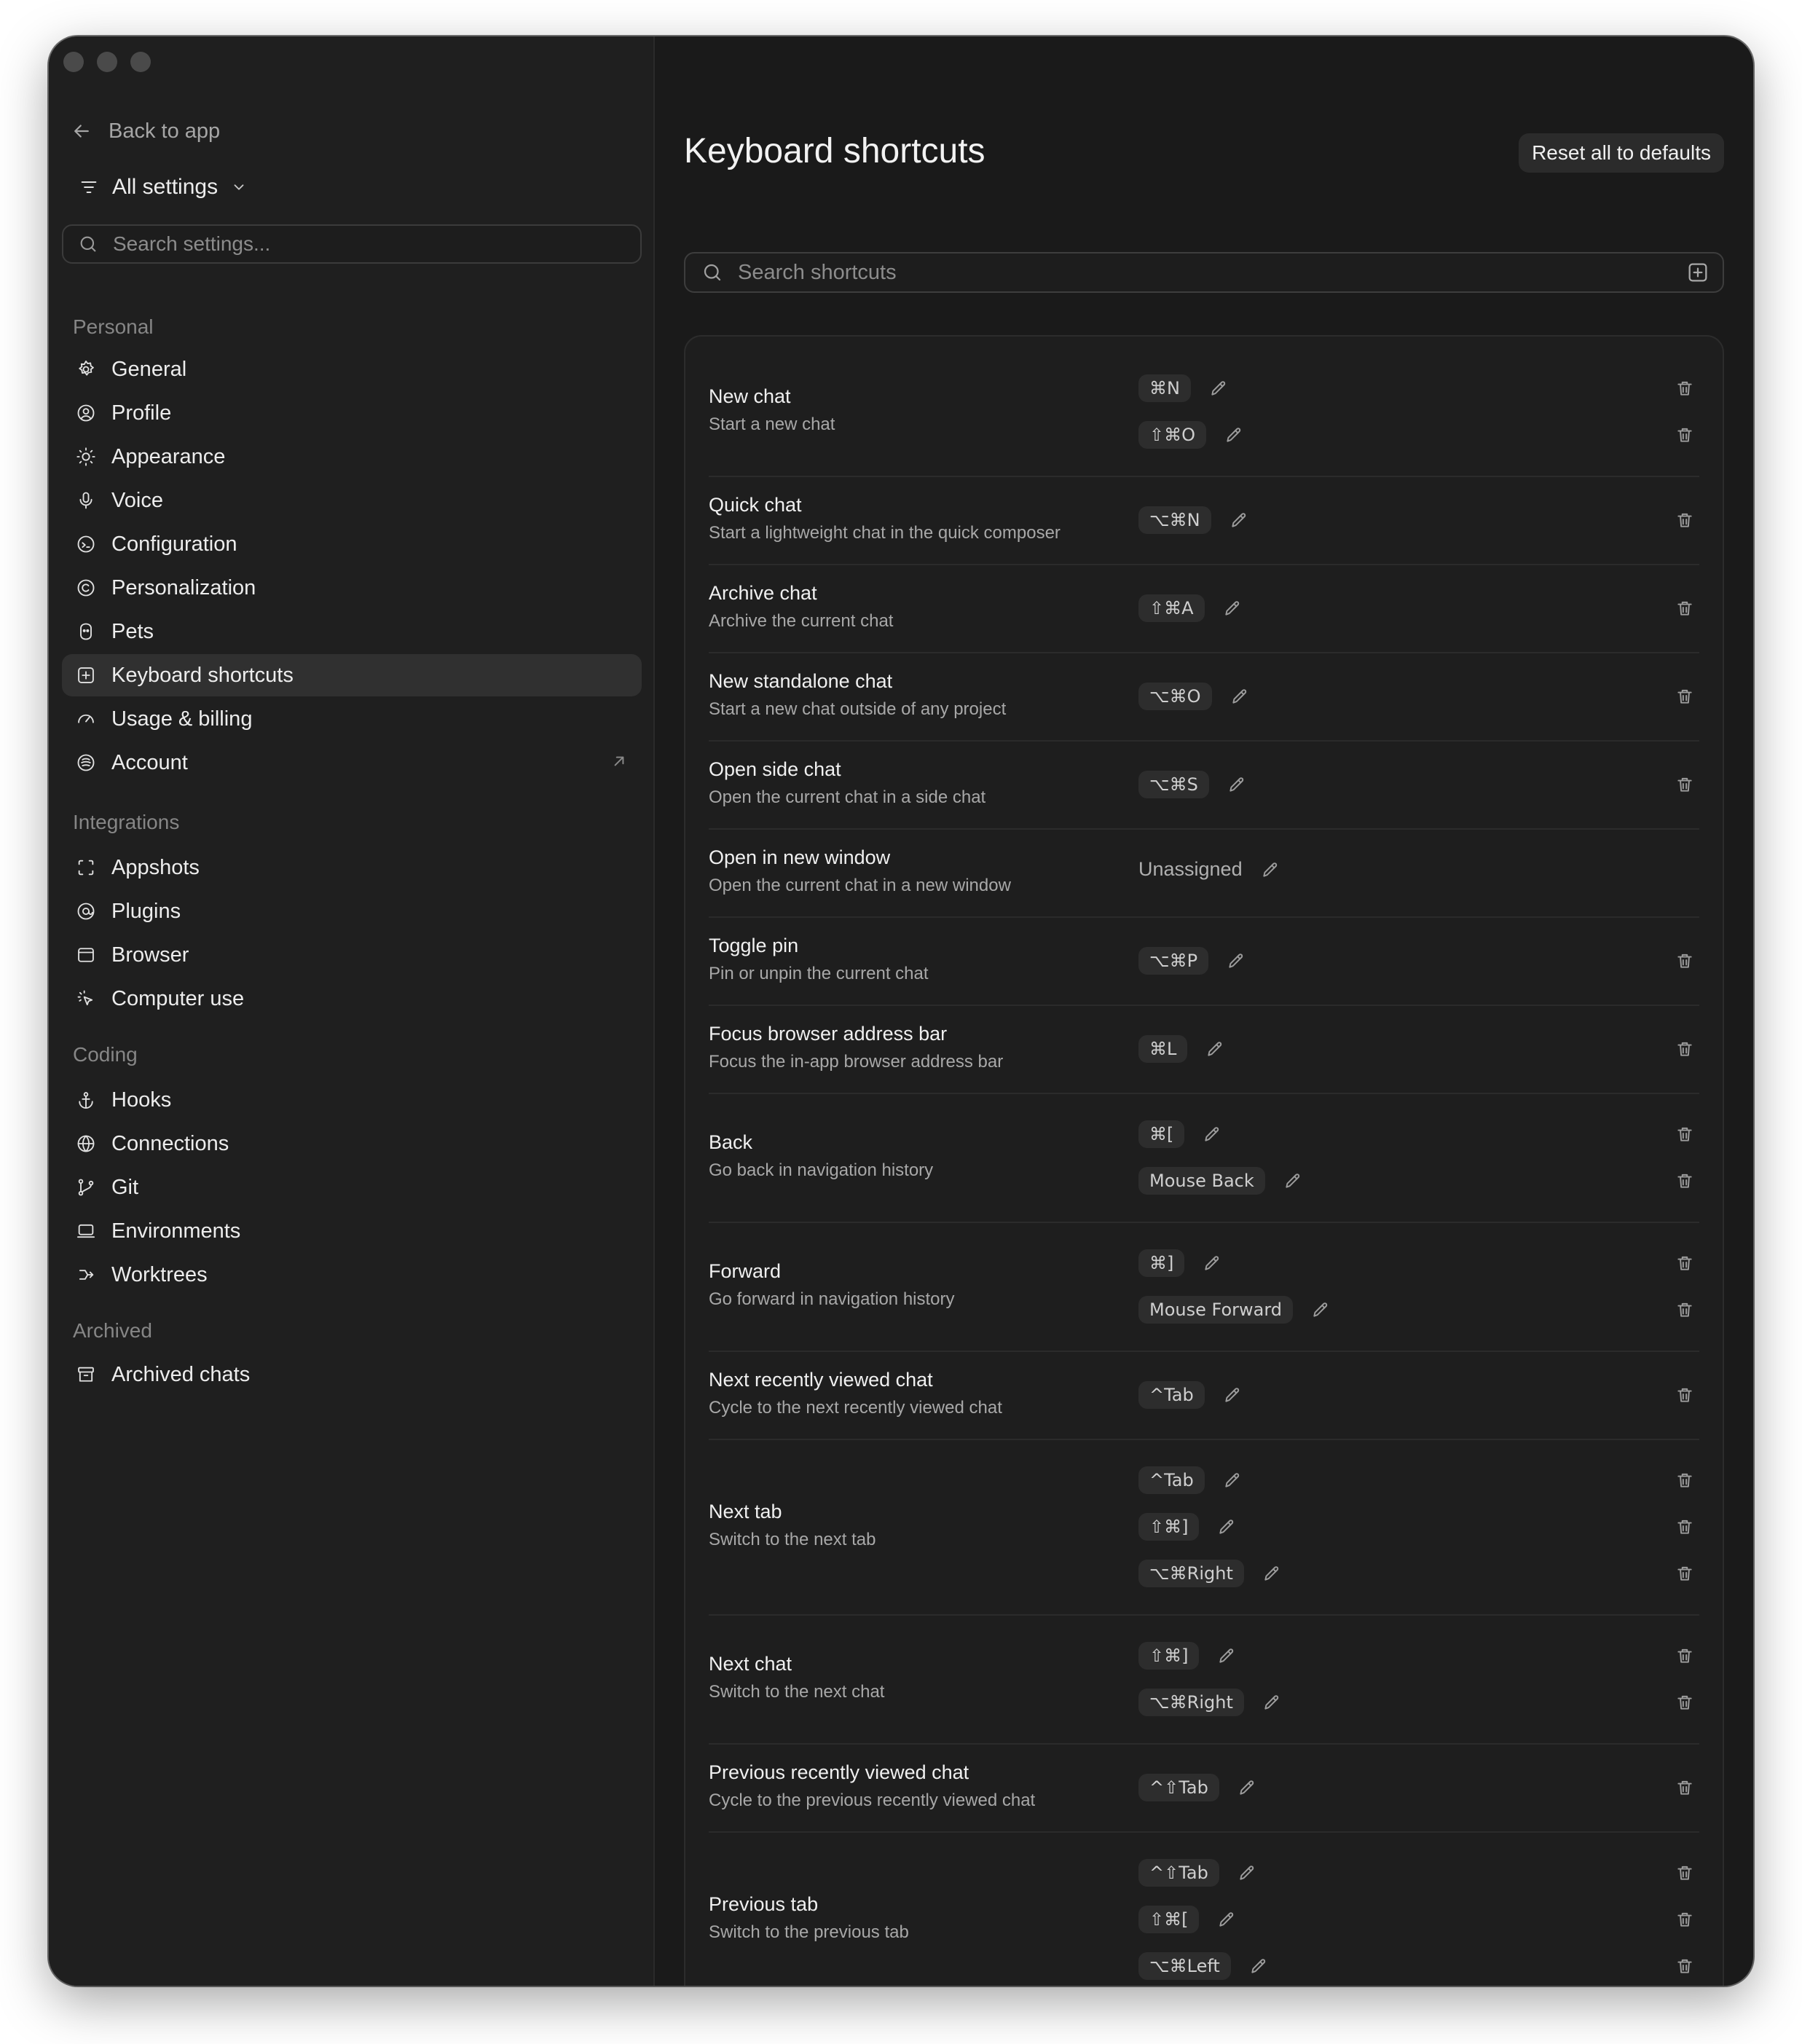  What do you see at coordinates (1221, 1180) in the screenshot?
I see `shortcut-binding: Mouse Back` at bounding box center [1221, 1180].